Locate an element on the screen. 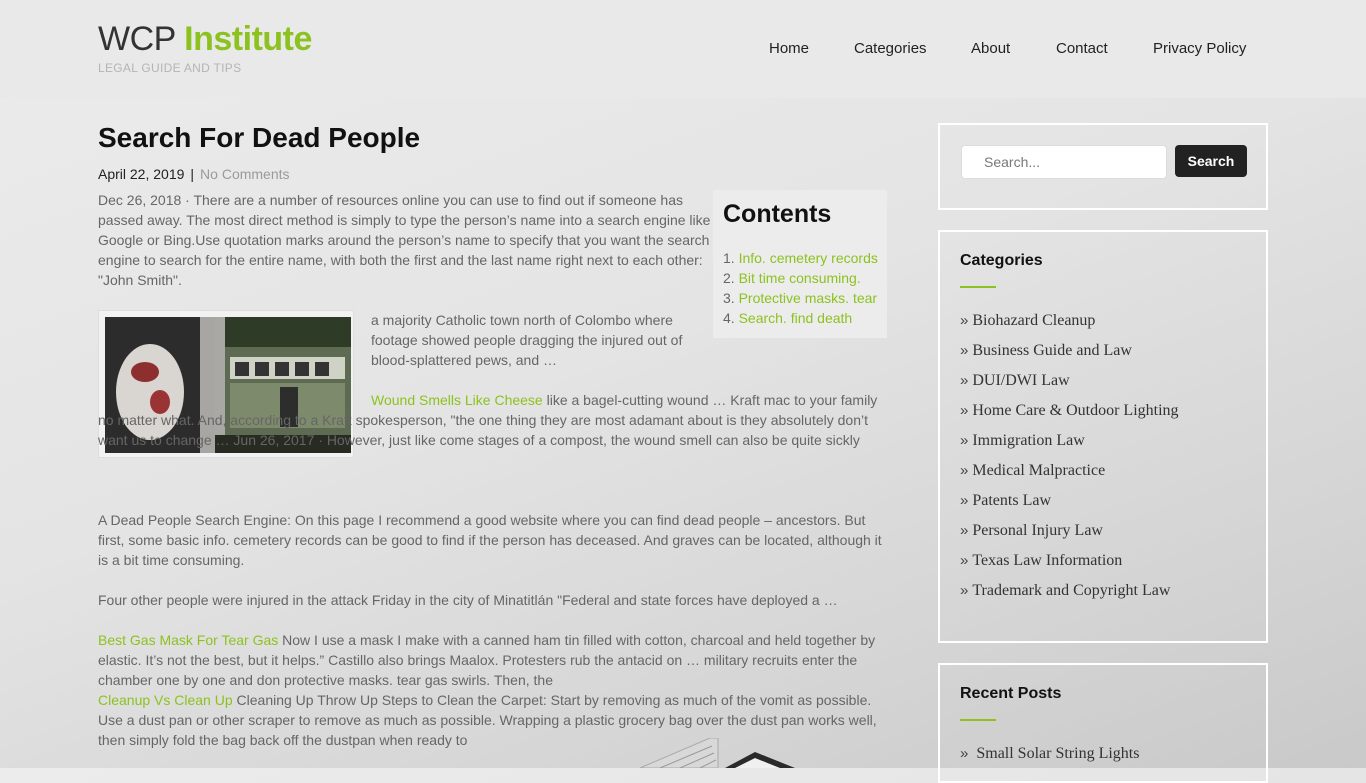 Image resolution: width=1366 pixels, height=783 pixels. gas-mask-link: Best Gas Mask For Tear Gas is located at coordinates (188, 640).